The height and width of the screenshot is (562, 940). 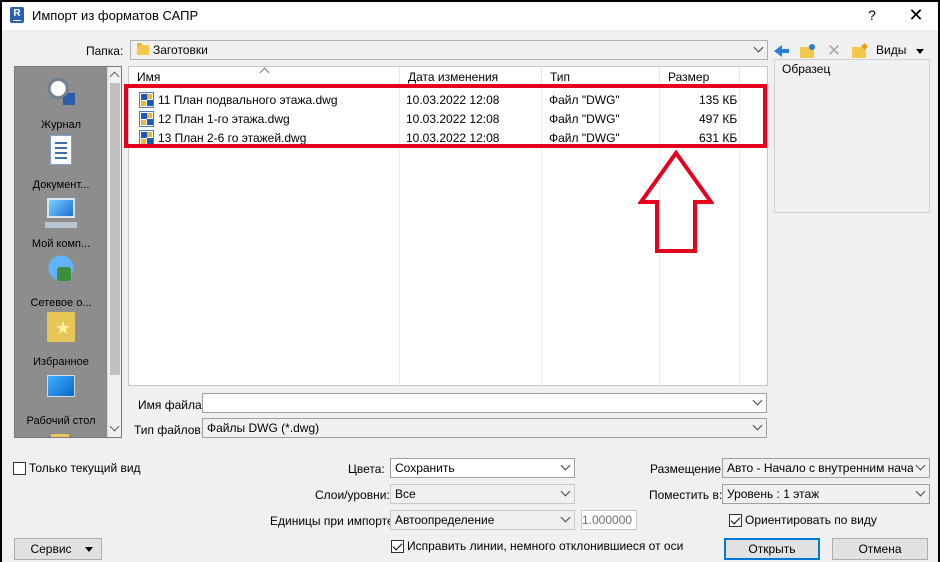 I want to click on scrollbar-thumb, so click(x=115, y=229).